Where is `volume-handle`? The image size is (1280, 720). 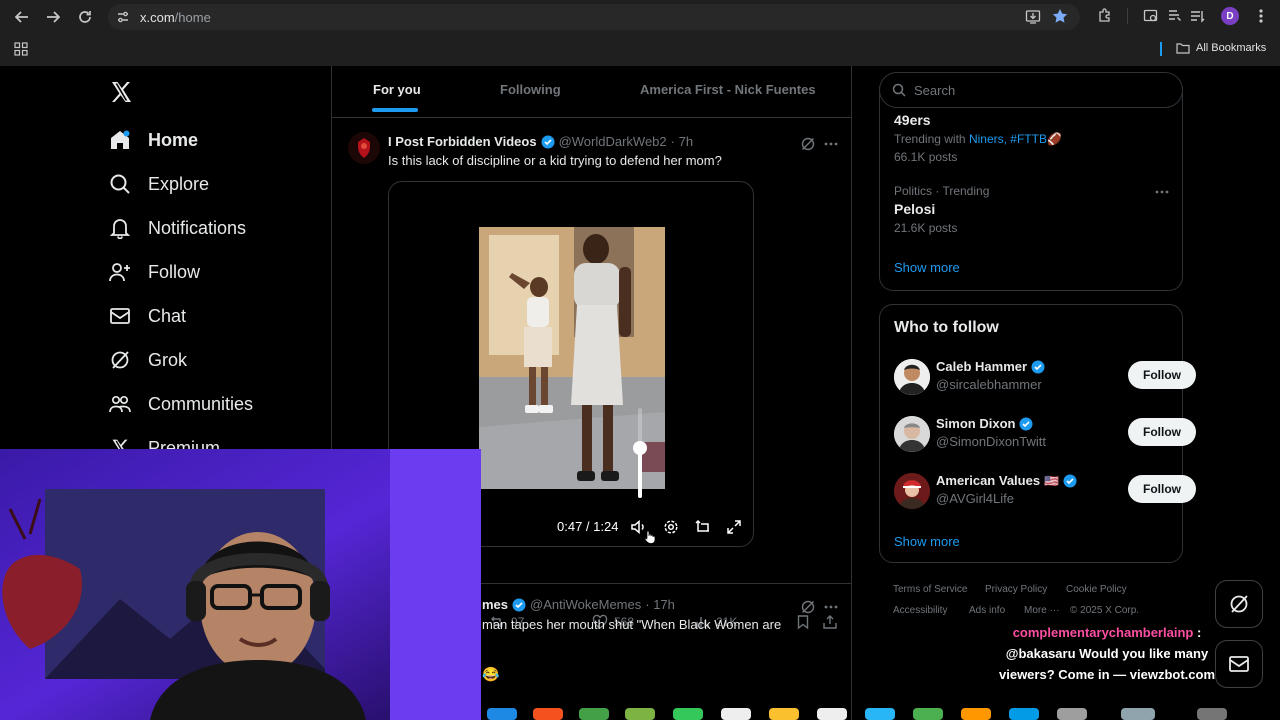
volume-handle is located at coordinates (640, 448).